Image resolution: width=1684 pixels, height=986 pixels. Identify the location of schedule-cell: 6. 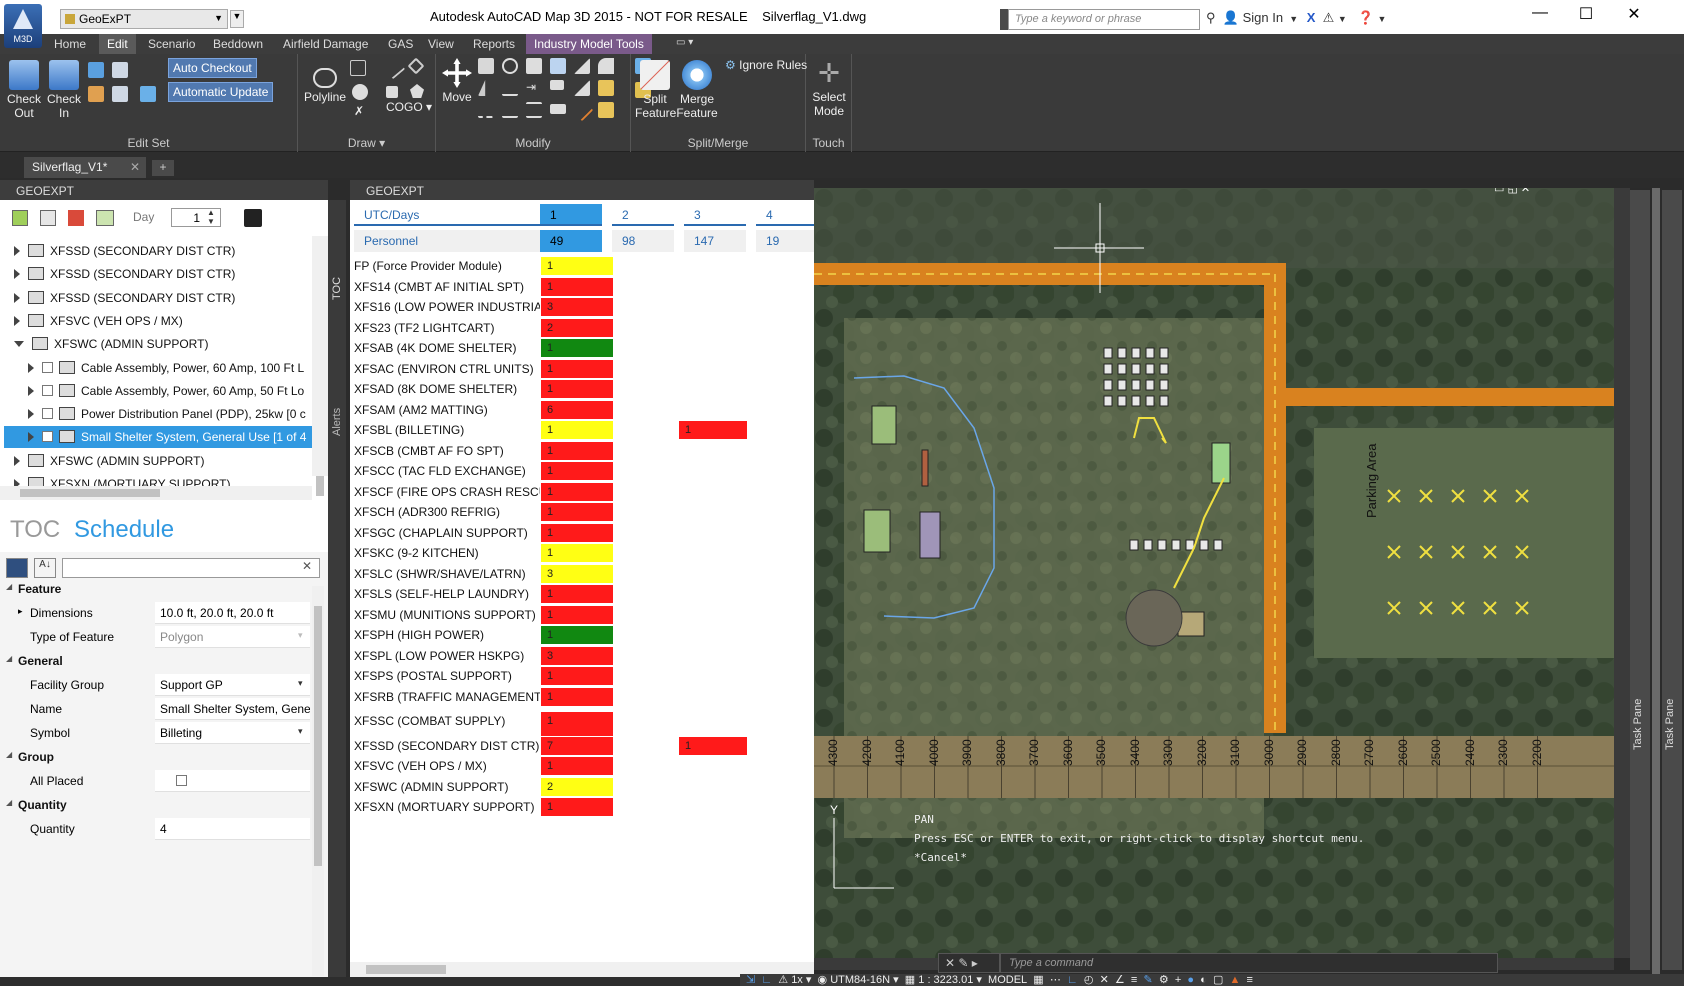
(577, 409).